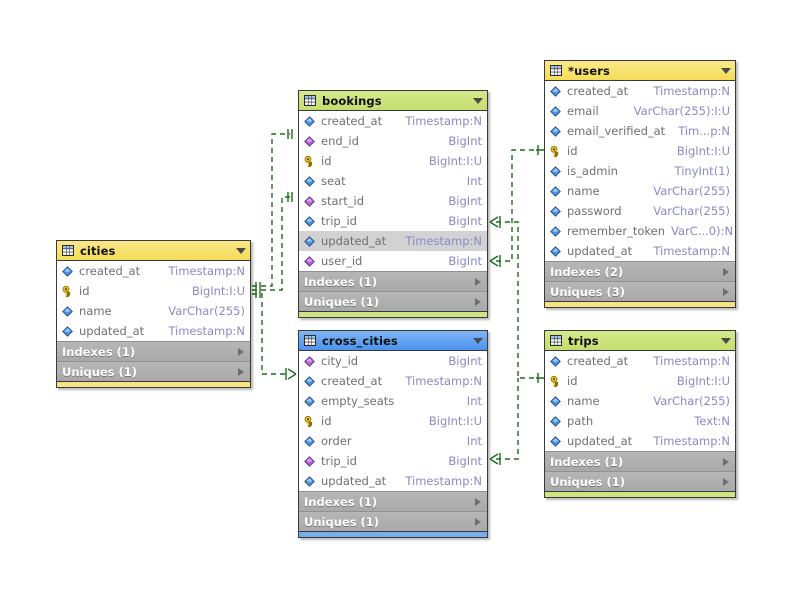  I want to click on column-row: start_id BigInt, so click(393, 201).